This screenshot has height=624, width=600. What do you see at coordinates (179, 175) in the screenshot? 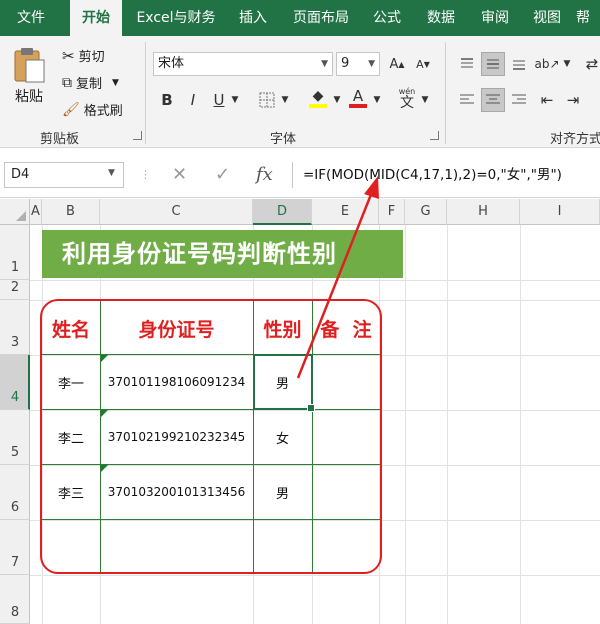
I see `cancel-icon: ✕` at bounding box center [179, 175].